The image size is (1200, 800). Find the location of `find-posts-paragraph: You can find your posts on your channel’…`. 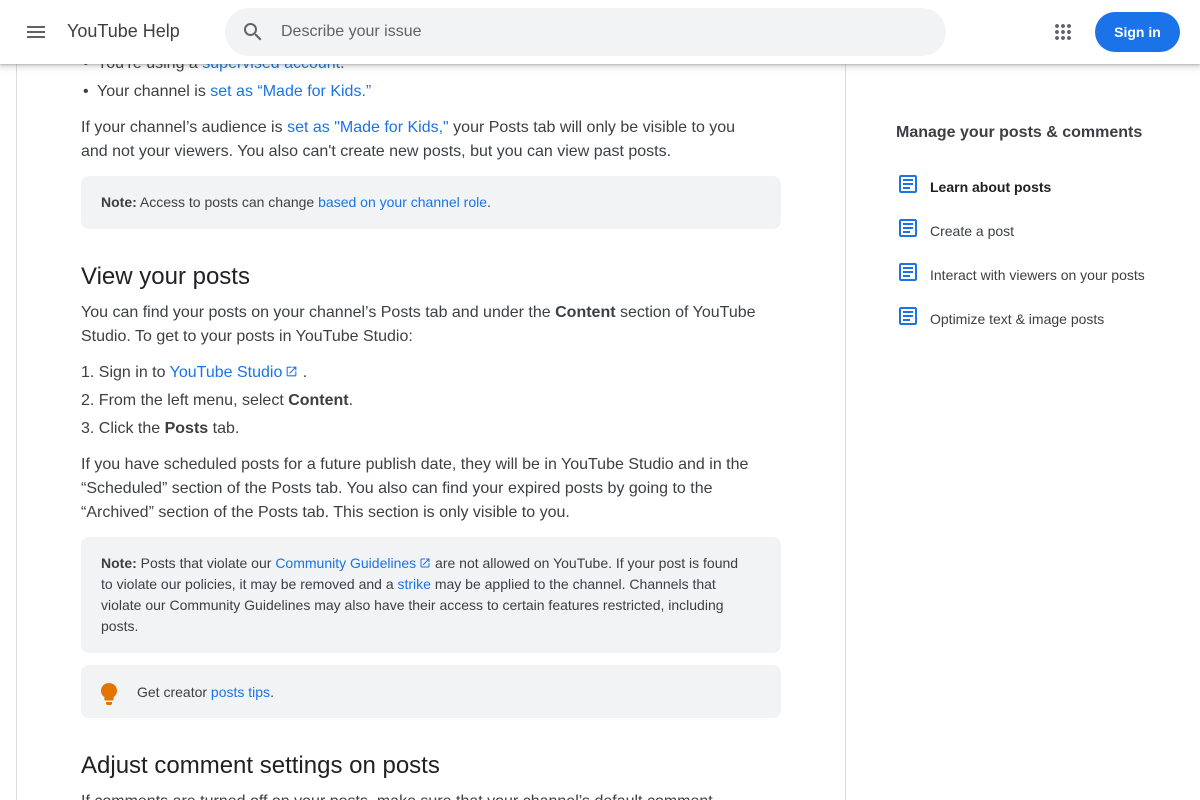

find-posts-paragraph: You can find your posts on your channel’… is located at coordinates (418, 324).